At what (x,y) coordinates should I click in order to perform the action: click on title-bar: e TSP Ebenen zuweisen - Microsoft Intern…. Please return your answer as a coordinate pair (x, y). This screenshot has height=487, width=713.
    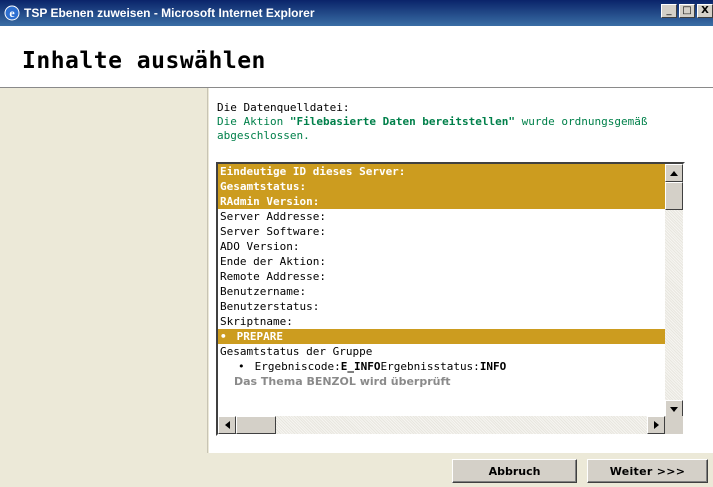
    Looking at the image, I should click on (356, 13).